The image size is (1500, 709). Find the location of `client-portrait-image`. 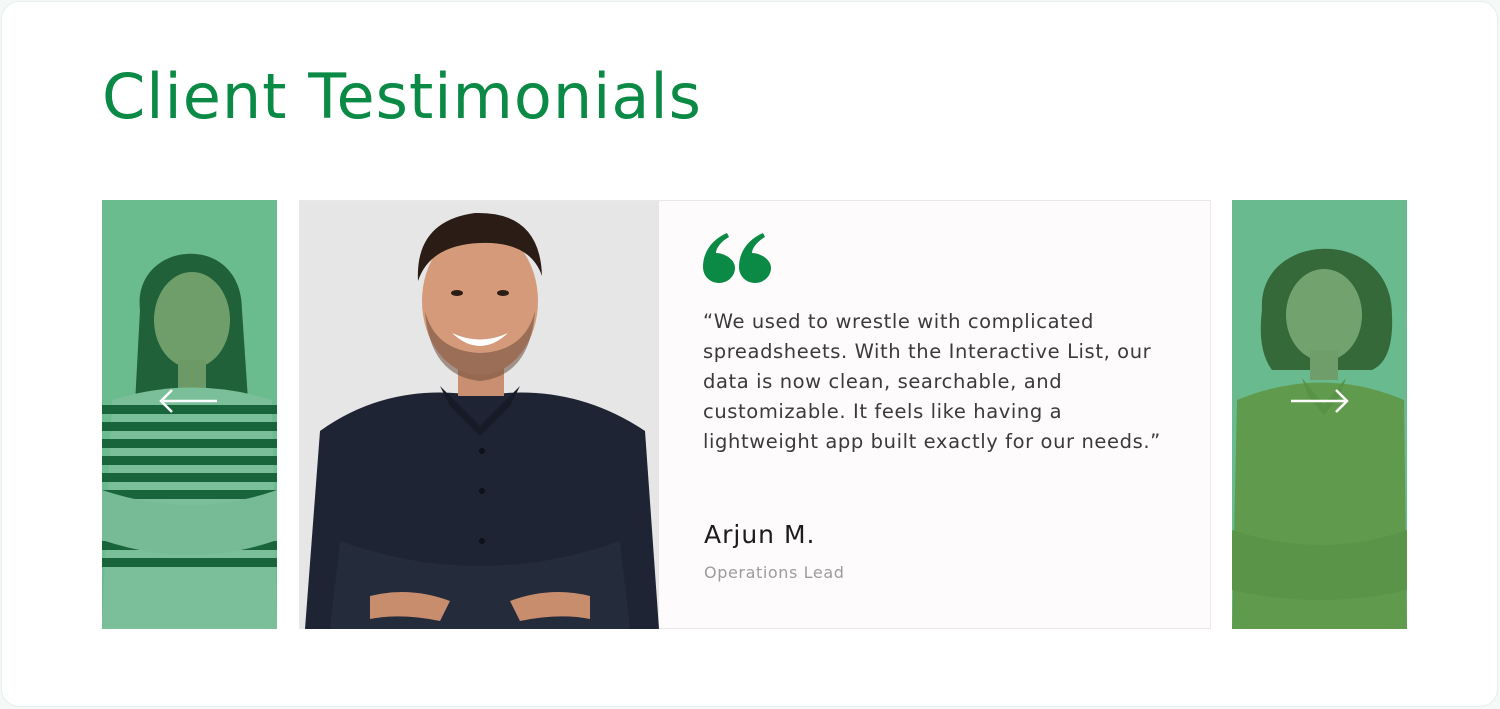

client-portrait-image is located at coordinates (479, 415).